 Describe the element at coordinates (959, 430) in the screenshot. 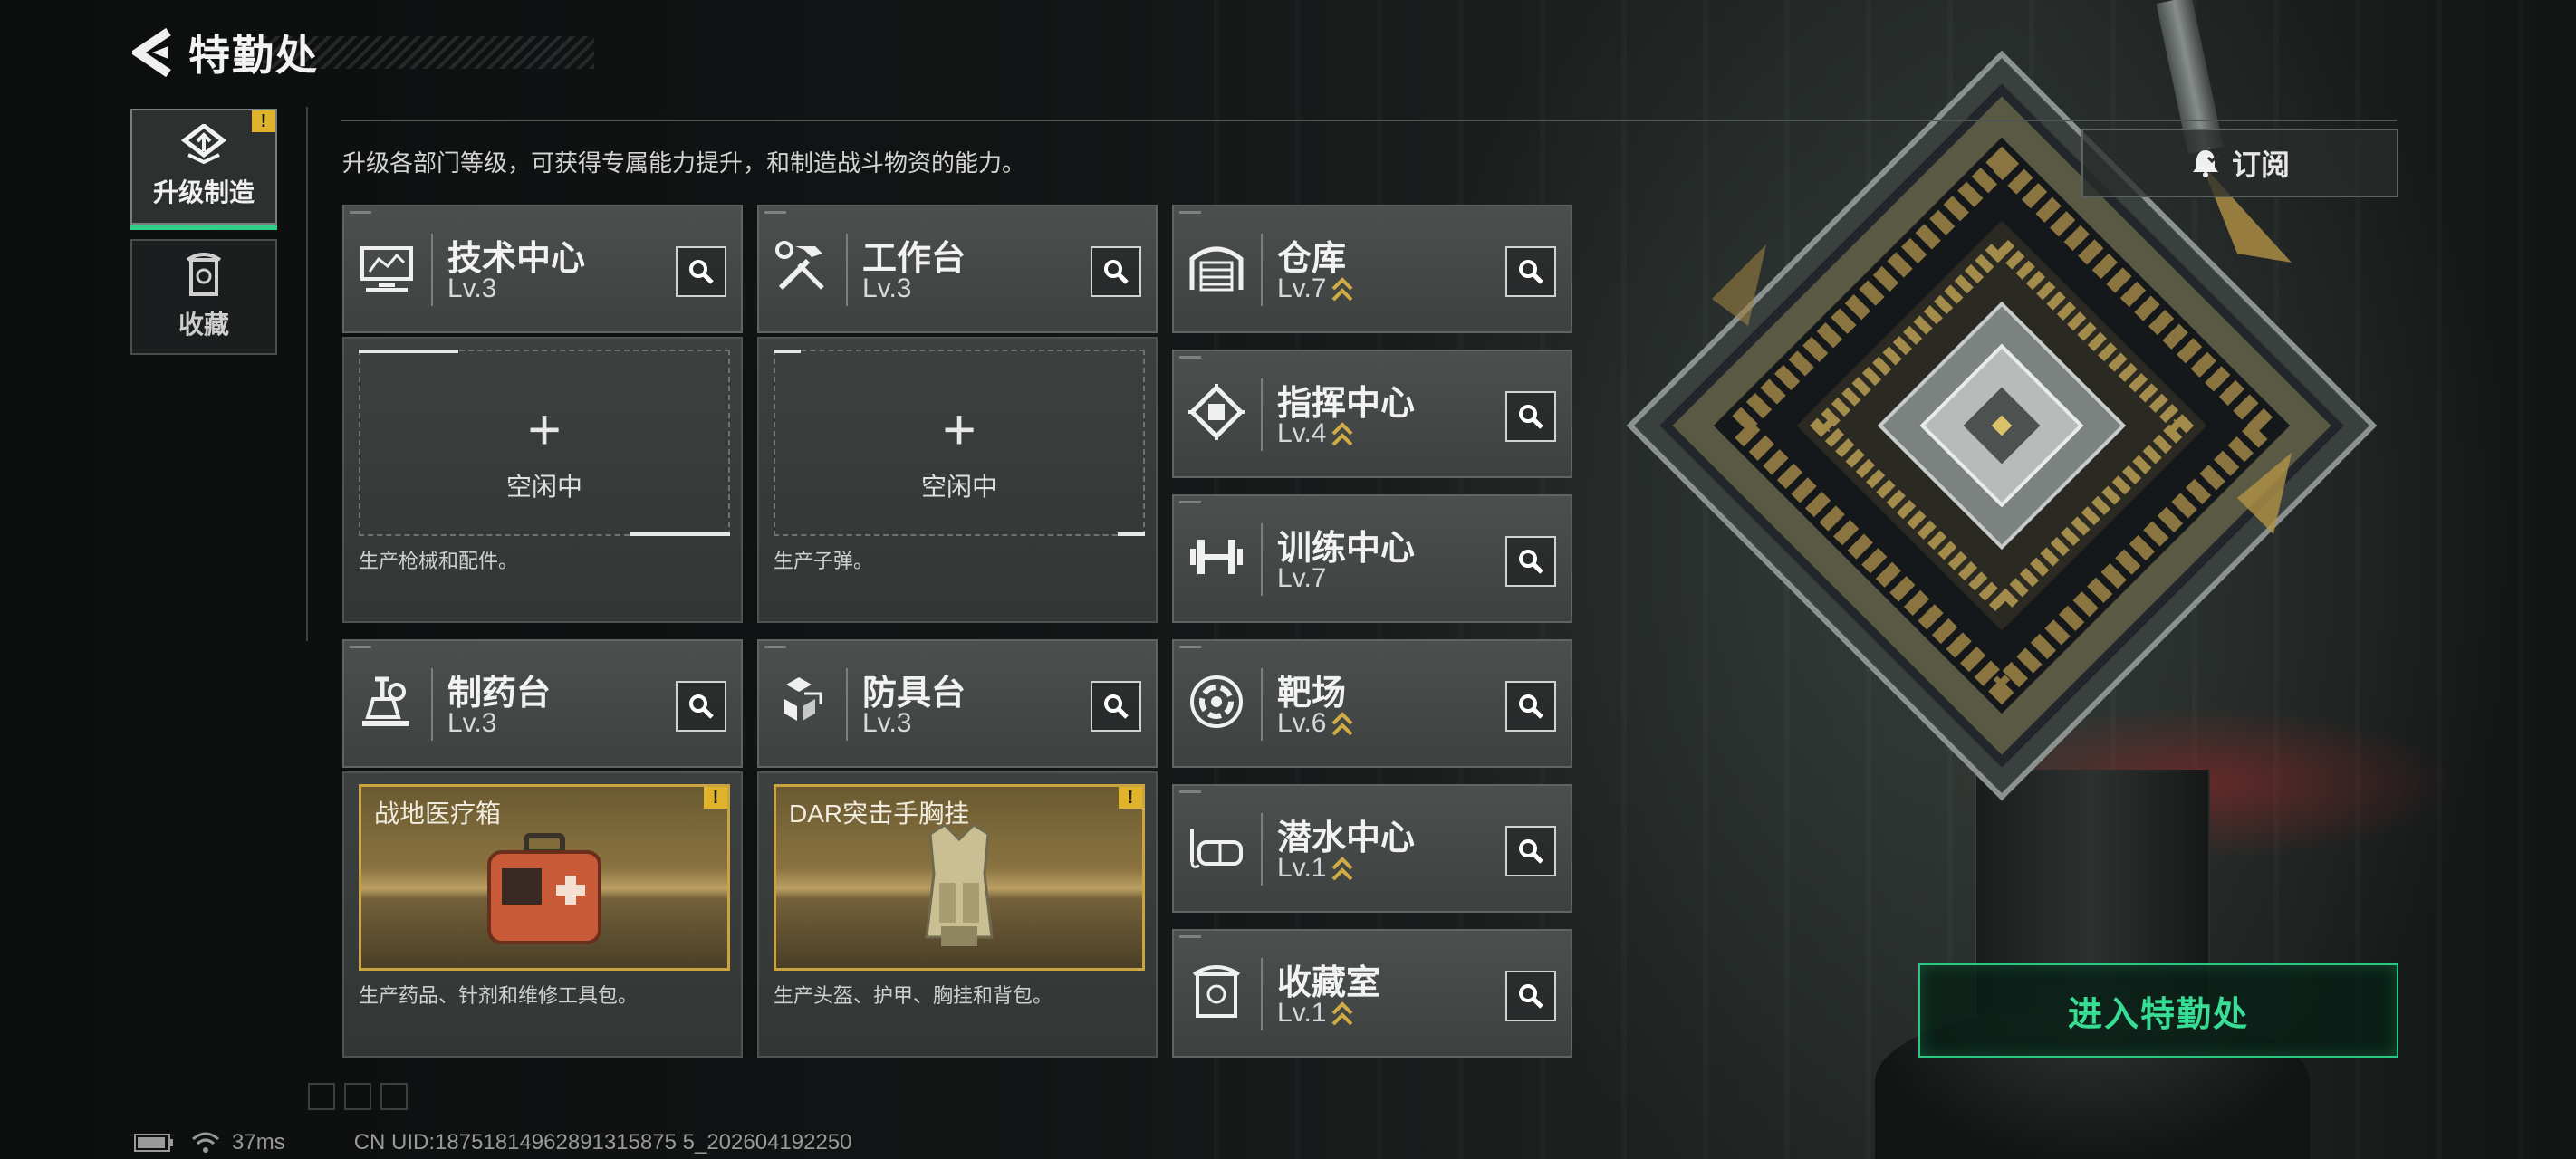

I see `plus-icon: +` at that location.